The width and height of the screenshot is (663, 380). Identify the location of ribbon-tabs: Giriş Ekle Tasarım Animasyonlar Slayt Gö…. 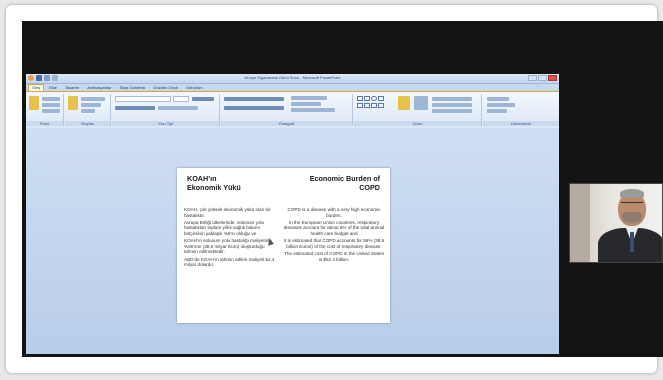
(292, 87).